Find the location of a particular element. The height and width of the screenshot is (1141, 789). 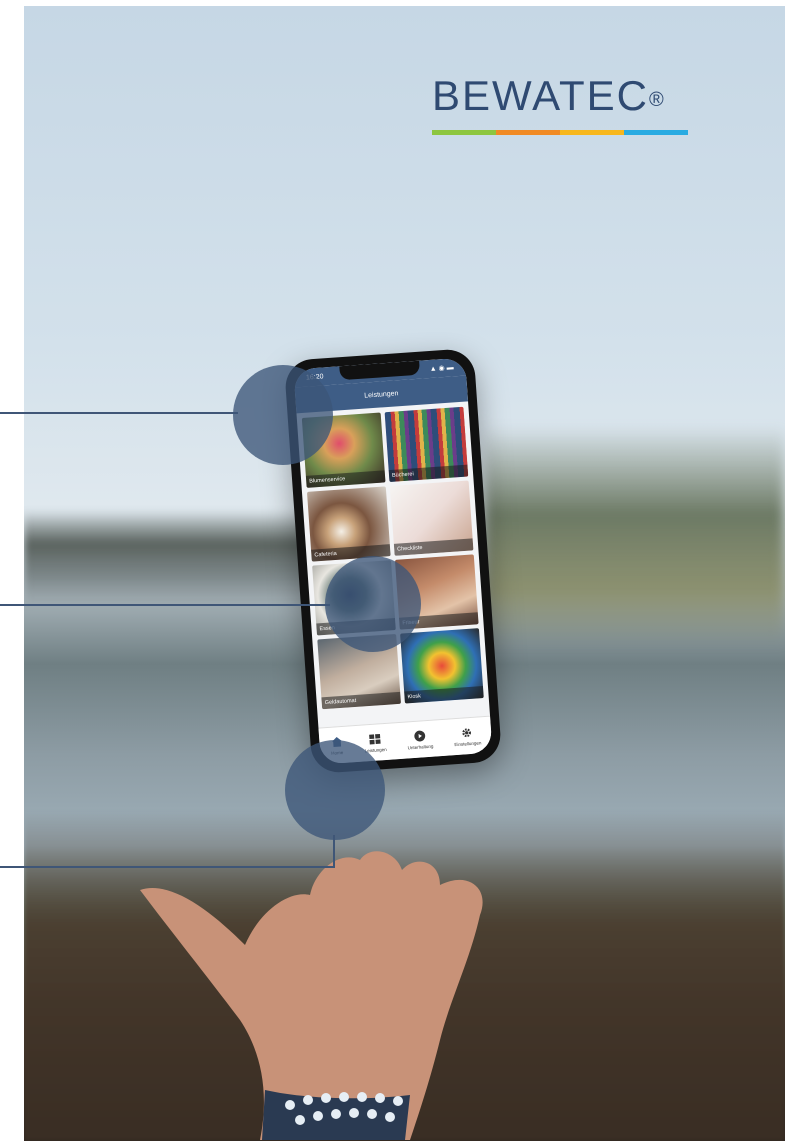

grid-icon is located at coordinates (375, 739).